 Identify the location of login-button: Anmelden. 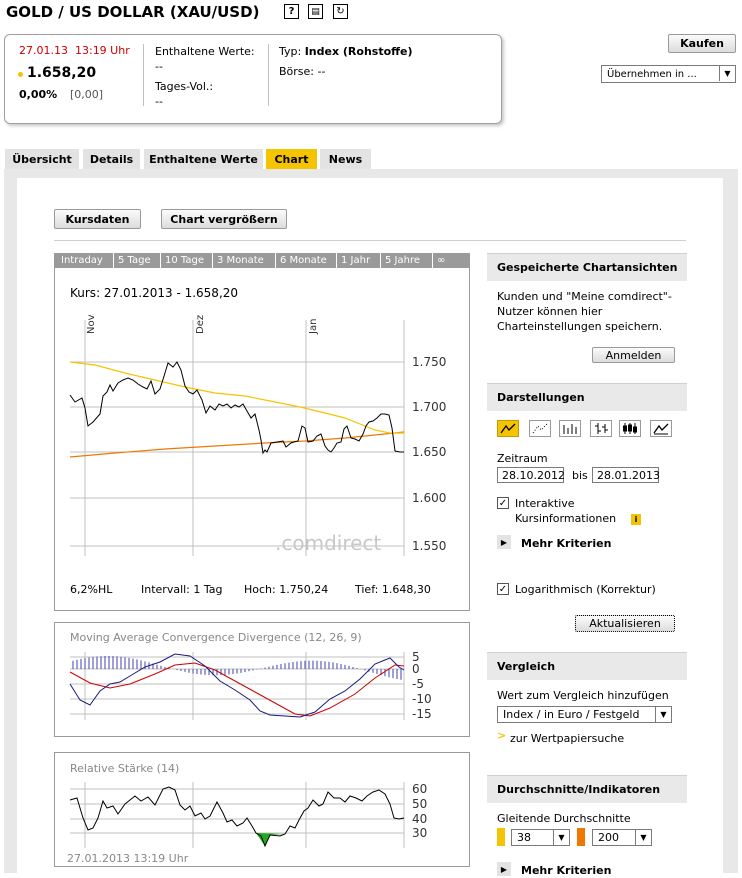
(633, 355).